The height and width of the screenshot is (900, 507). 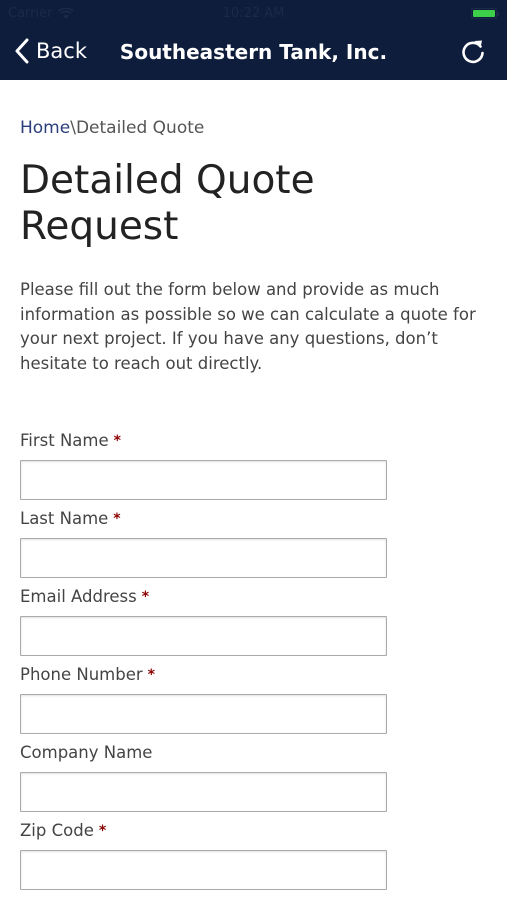 I want to click on app-title: Southeastern Tank, Inc., so click(x=253, y=52).